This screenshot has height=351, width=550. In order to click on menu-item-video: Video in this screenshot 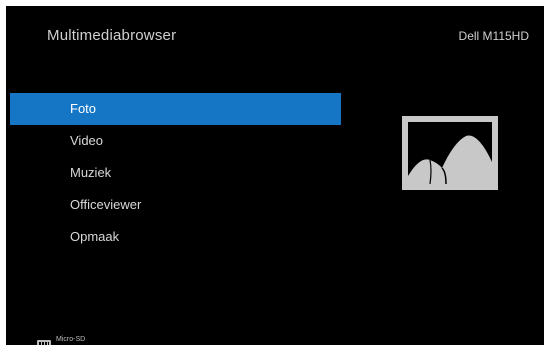, I will do `click(175, 141)`.